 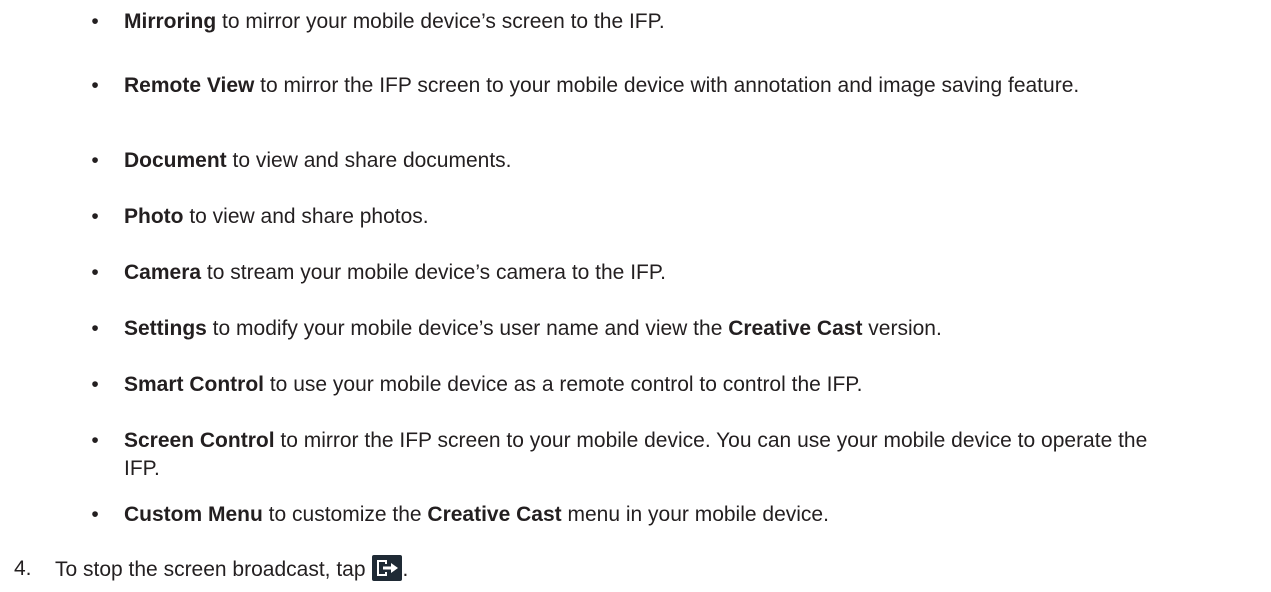 I want to click on term: Mirroring, so click(x=170, y=21).